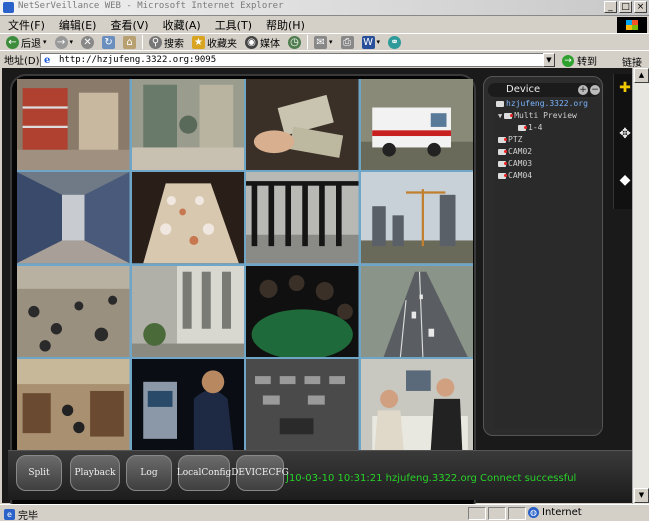 The width and height of the screenshot is (649, 521). What do you see at coordinates (625, 88) in the screenshot?
I see `puzzle-icon: ✚` at bounding box center [625, 88].